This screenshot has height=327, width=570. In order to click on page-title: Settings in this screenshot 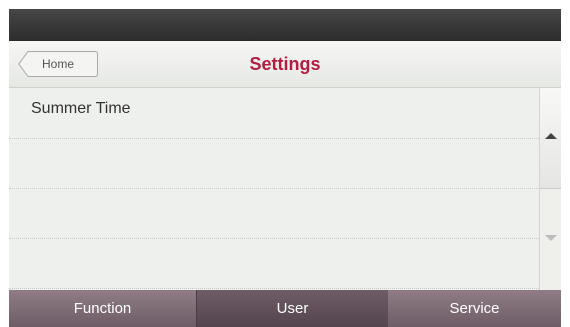, I will do `click(285, 64)`.